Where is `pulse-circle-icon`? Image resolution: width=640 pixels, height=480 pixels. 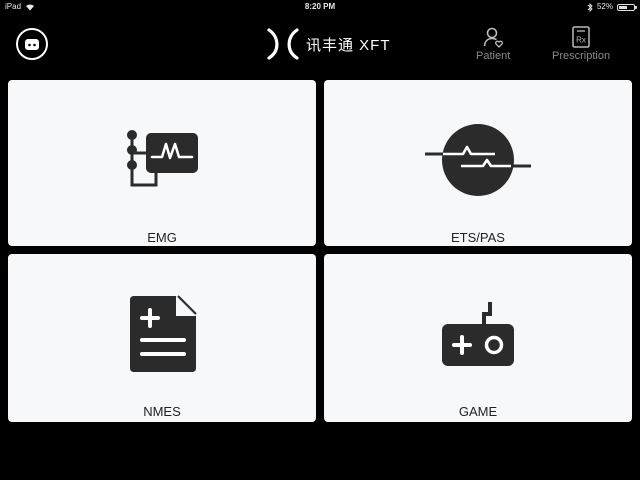 pulse-circle-icon is located at coordinates (478, 160).